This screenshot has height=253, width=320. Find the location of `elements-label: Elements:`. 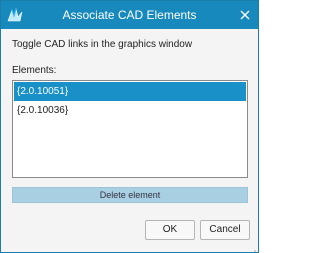

elements-label: Elements: is located at coordinates (34, 70).